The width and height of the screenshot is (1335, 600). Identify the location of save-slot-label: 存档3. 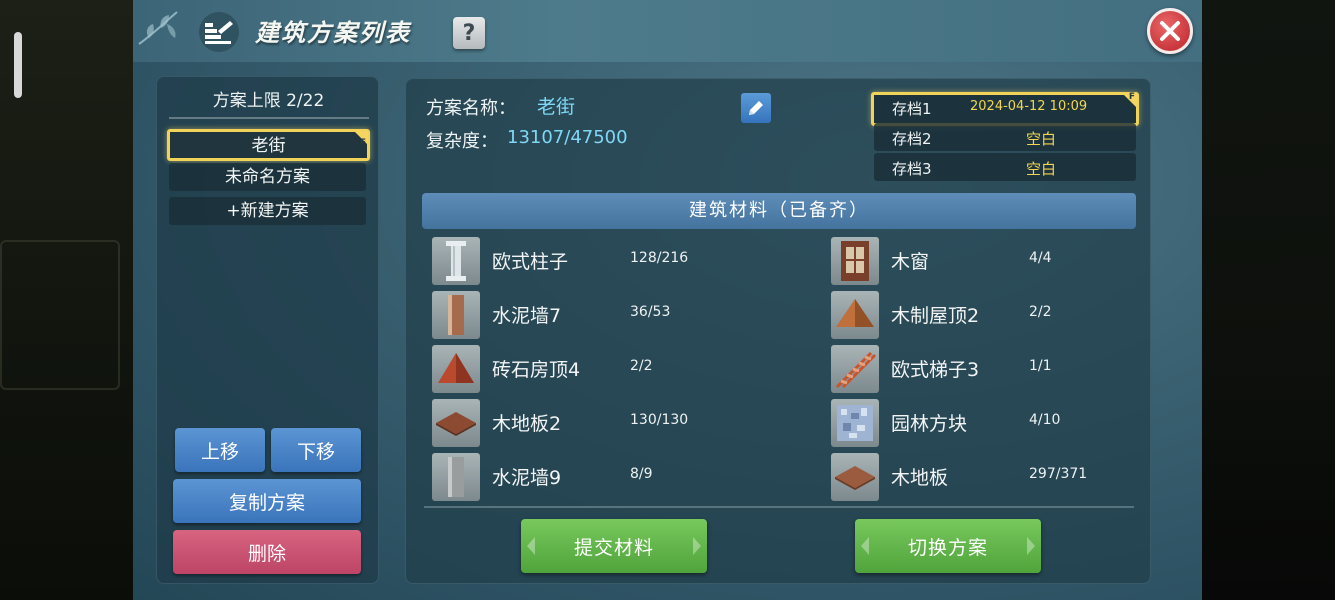
(912, 169).